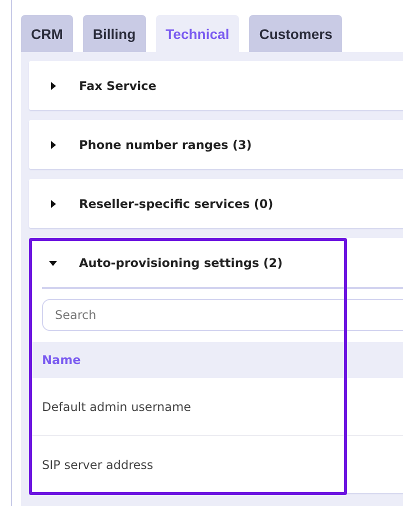 The width and height of the screenshot is (403, 506). Describe the element at coordinates (216, 85) in the screenshot. I see `section-header: Fax Service` at that location.